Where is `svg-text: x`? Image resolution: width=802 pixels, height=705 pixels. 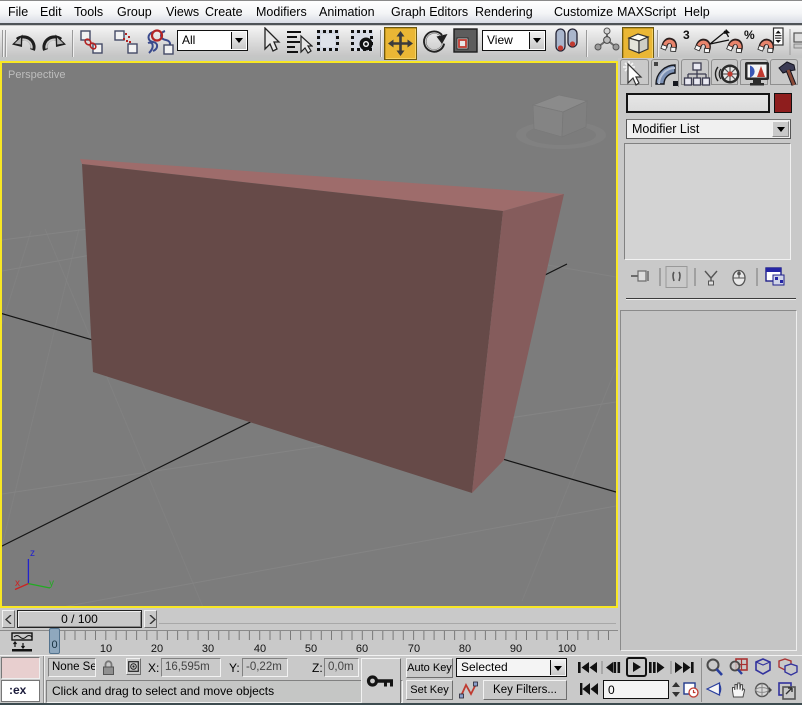
svg-text: x is located at coordinates (17, 583).